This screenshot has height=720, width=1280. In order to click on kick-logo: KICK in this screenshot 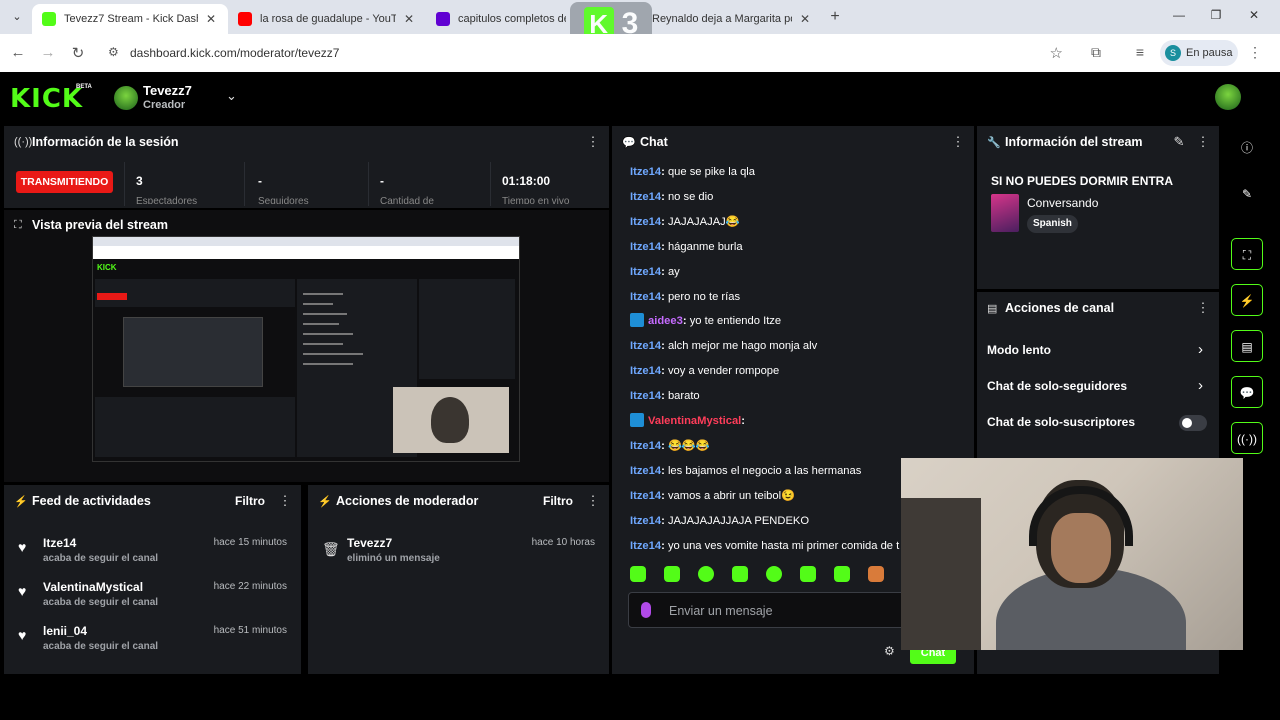, I will do `click(46, 99)`.